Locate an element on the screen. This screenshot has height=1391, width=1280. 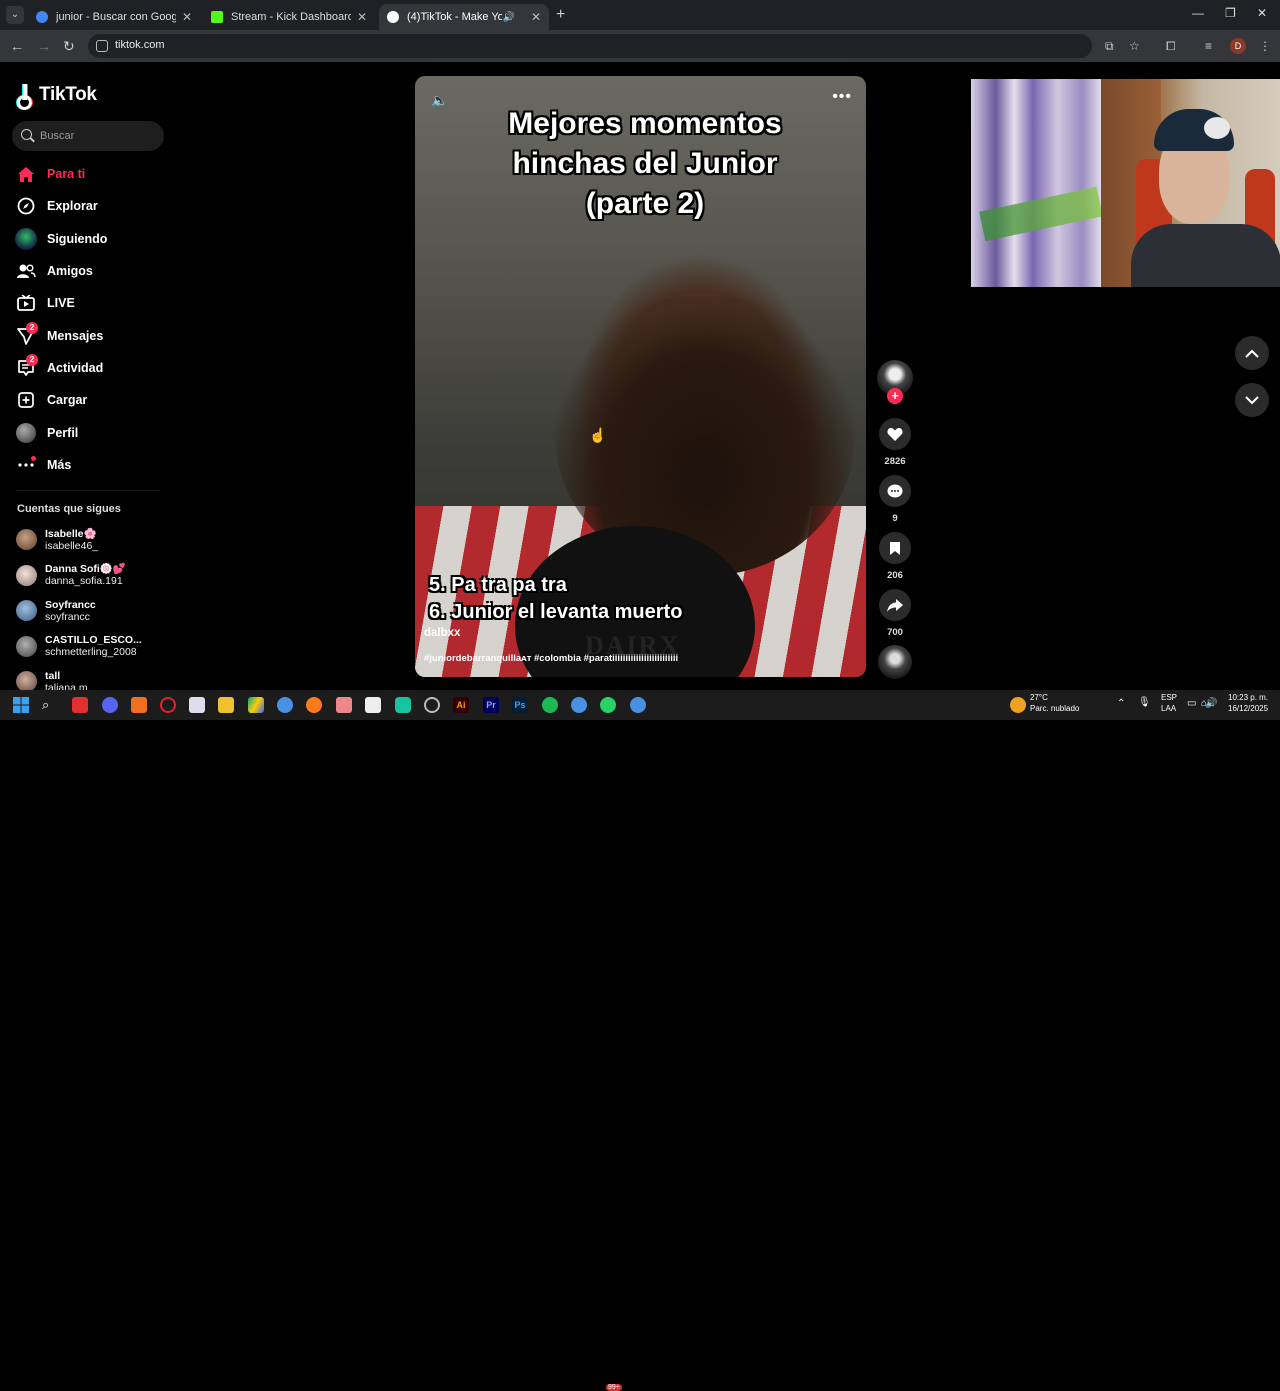
list-item: Isabelle🌸 isabelle46_ is located at coordinates (91, 540).